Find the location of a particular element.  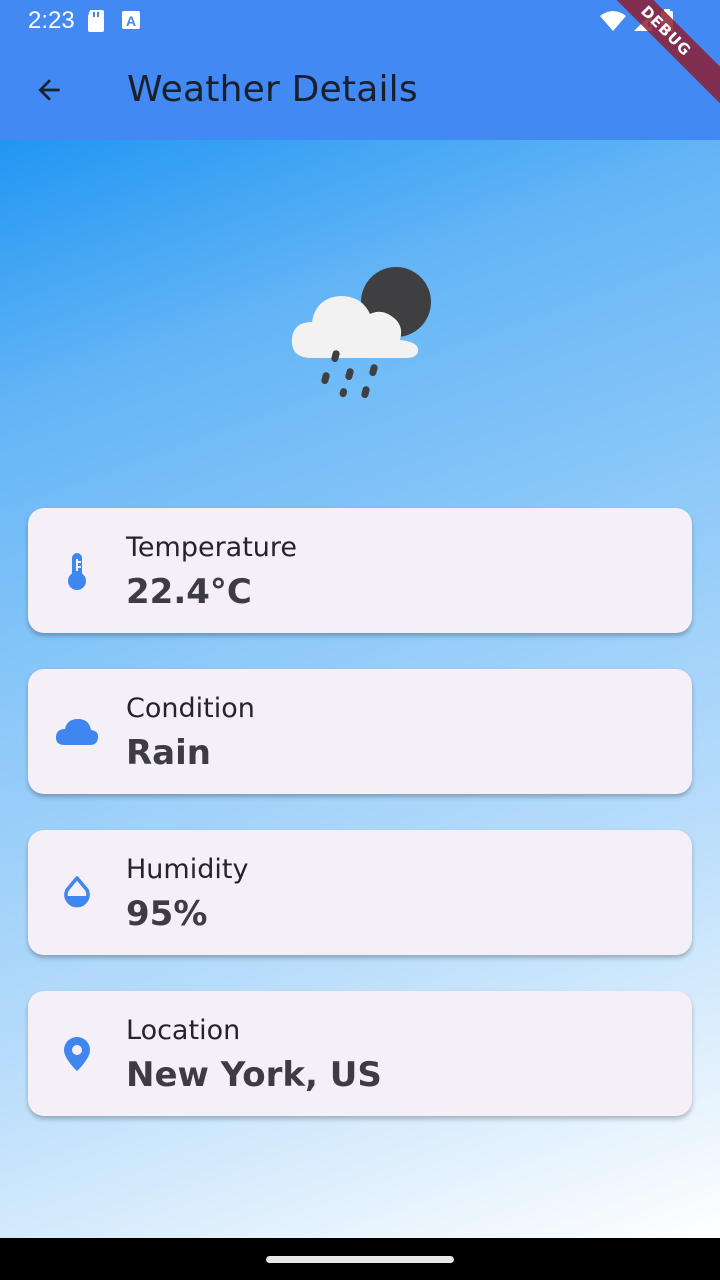

status-left-icons: A is located at coordinates (114, 23).